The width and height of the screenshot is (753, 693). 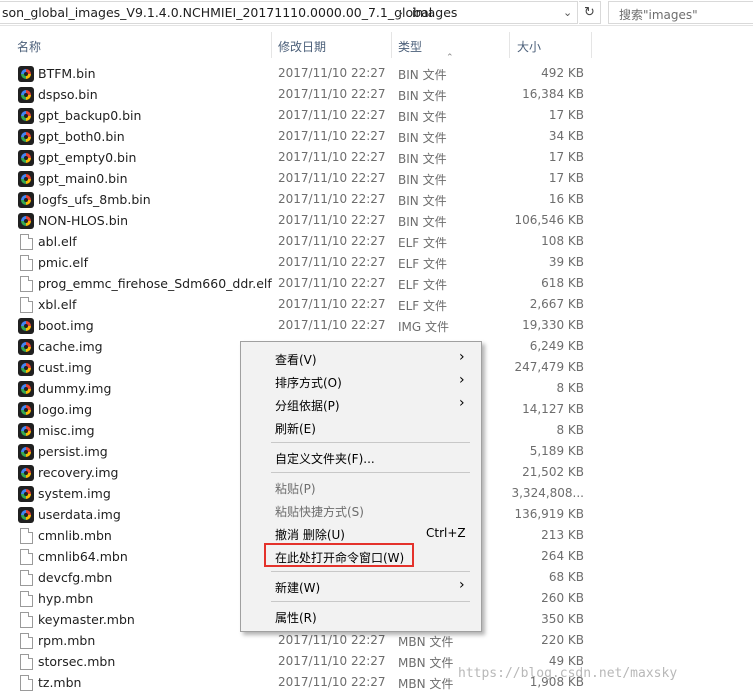 What do you see at coordinates (361, 533) in the screenshot?
I see `menu-item-undo-delete: 撤消 删除(U) Ctrl+Z` at bounding box center [361, 533].